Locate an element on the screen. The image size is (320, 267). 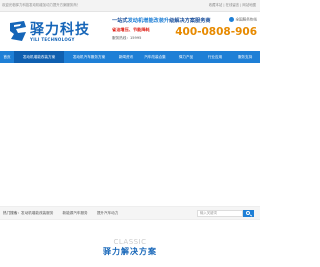
section-title-cn: 驿力解决方案 is located at coordinates (130, 251).